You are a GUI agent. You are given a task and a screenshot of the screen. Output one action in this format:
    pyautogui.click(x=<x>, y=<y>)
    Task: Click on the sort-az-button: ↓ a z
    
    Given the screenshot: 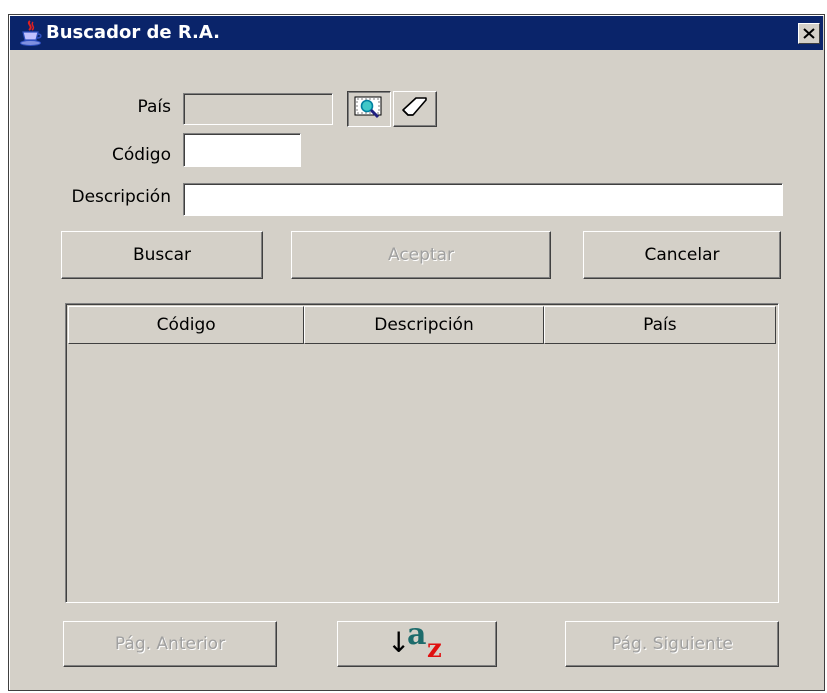 What is the action you would take?
    pyautogui.click(x=417, y=642)
    